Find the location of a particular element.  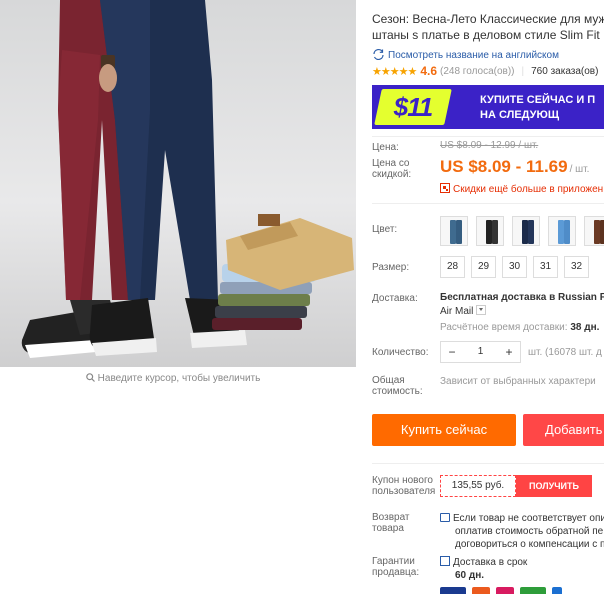

coupon-label: Купон нового пользователя is located at coordinates (404, 486).